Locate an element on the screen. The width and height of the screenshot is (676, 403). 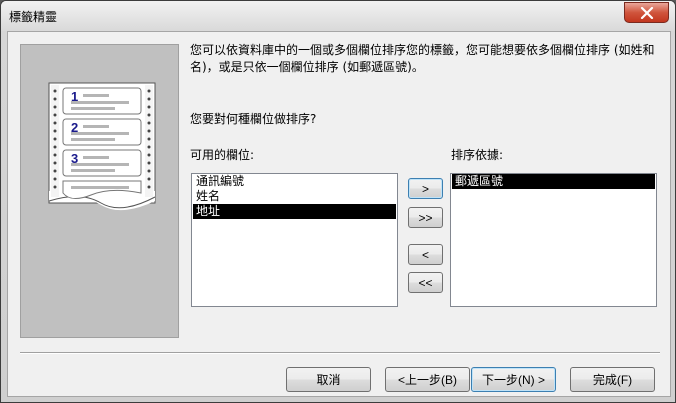
close-button is located at coordinates (646, 12).